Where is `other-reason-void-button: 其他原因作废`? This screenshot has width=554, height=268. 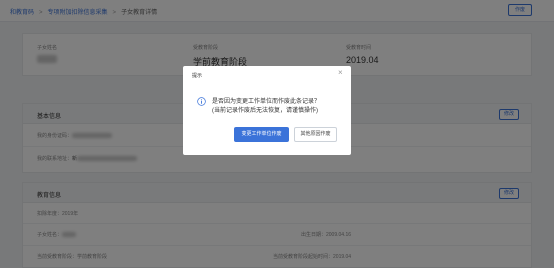 other-reason-void-button: 其他原因作废 is located at coordinates (315, 134).